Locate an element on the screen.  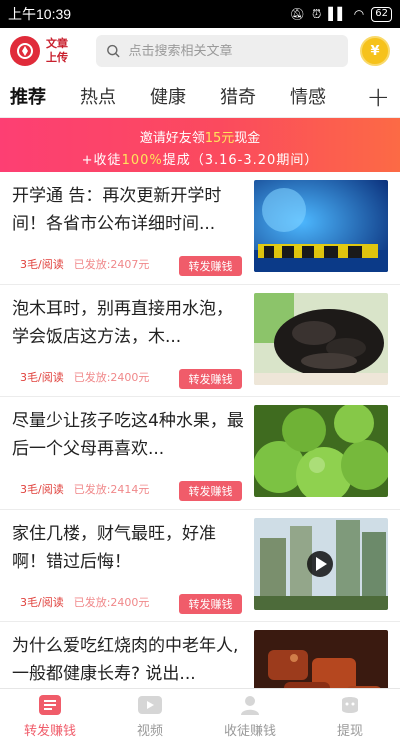
signal-icon: ▌▌ is located at coordinates (337, 14).